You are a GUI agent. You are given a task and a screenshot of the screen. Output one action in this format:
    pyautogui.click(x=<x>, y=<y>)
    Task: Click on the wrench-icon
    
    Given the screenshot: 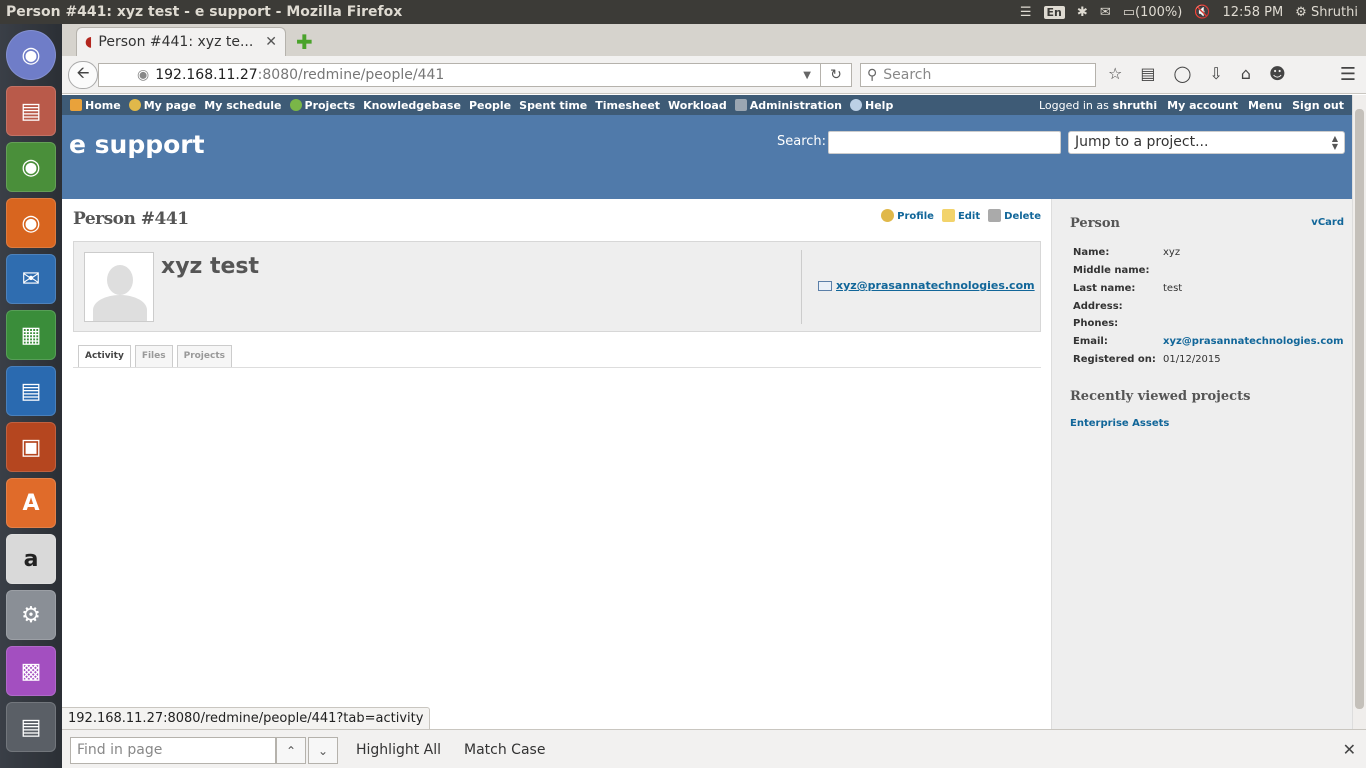 What is the action you would take?
    pyautogui.click(x=740, y=104)
    